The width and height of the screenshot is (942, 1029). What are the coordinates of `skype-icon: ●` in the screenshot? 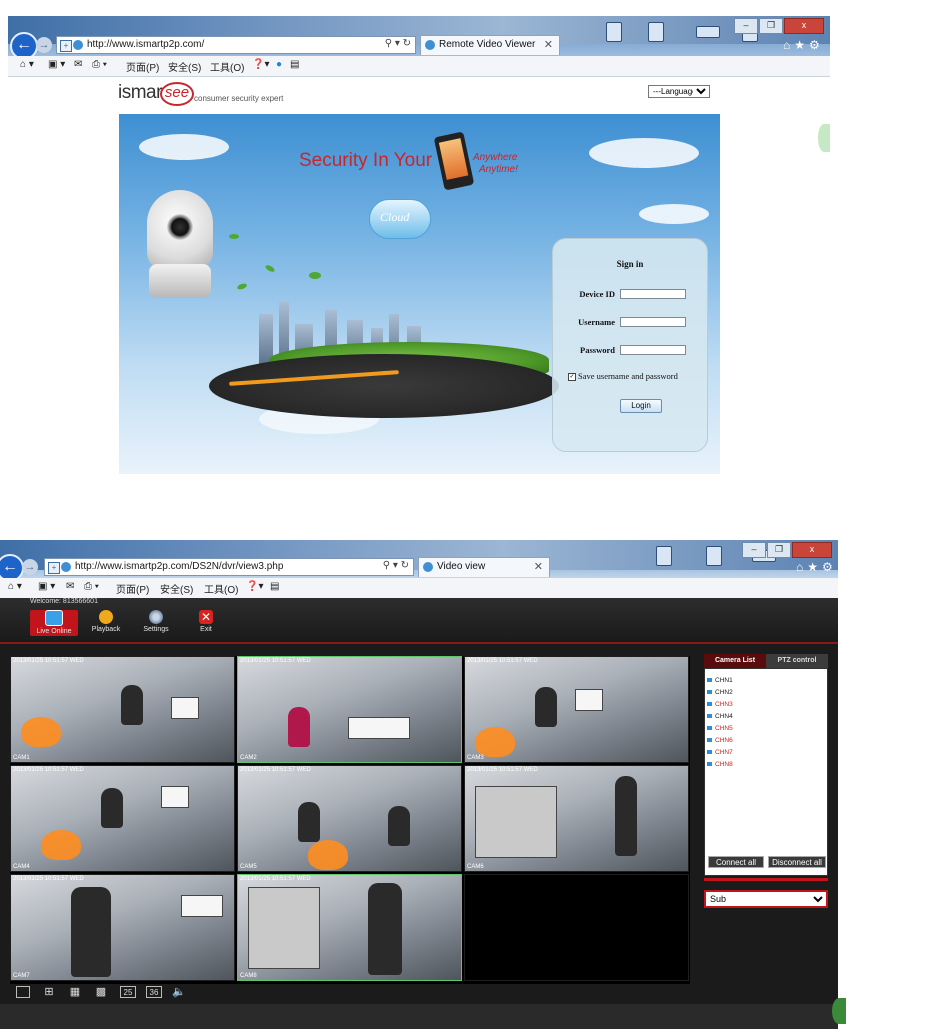 It's located at (279, 64).